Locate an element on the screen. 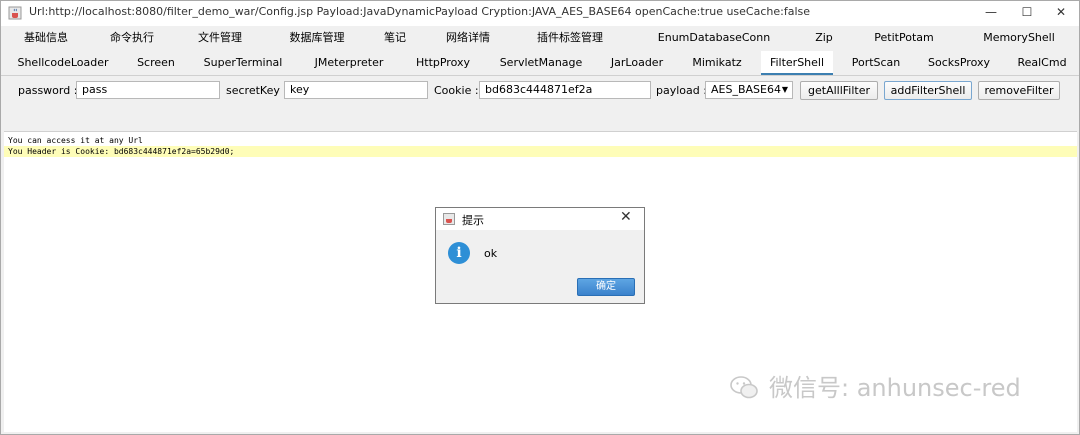  cookie-field: bd683c444871ef2a is located at coordinates (565, 90).